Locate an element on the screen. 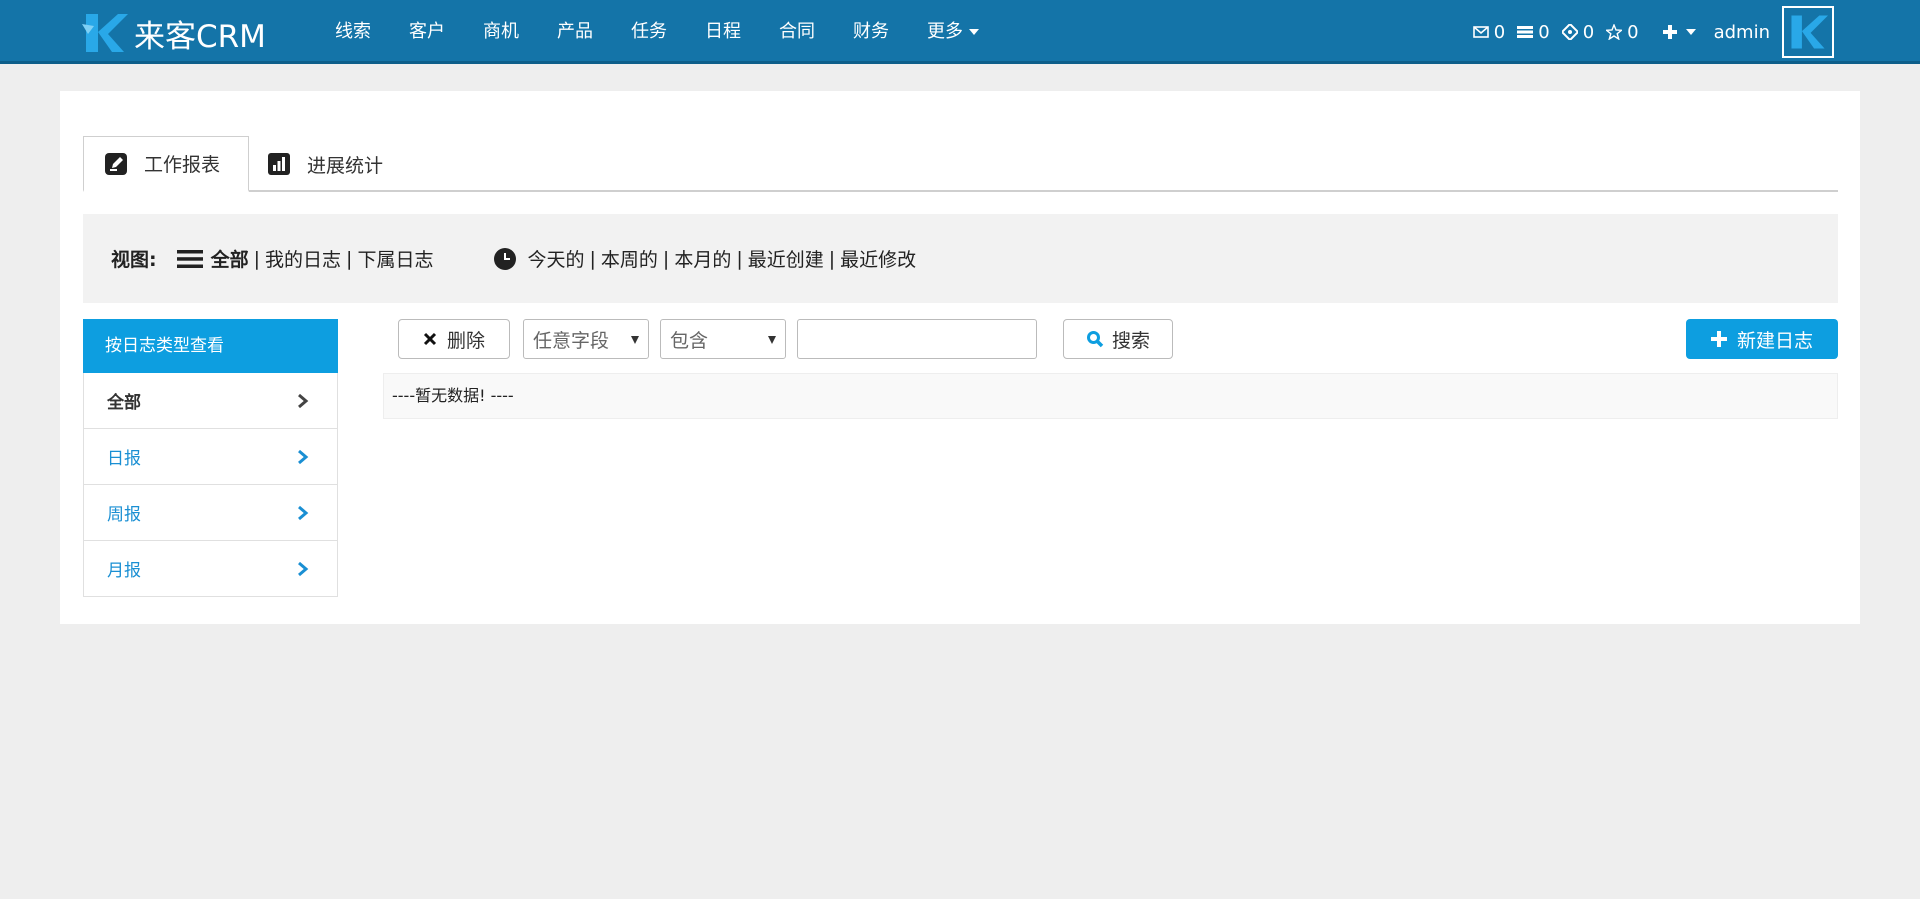 The width and height of the screenshot is (1920, 899). nav-item-leads: 线索 is located at coordinates (353, 32).